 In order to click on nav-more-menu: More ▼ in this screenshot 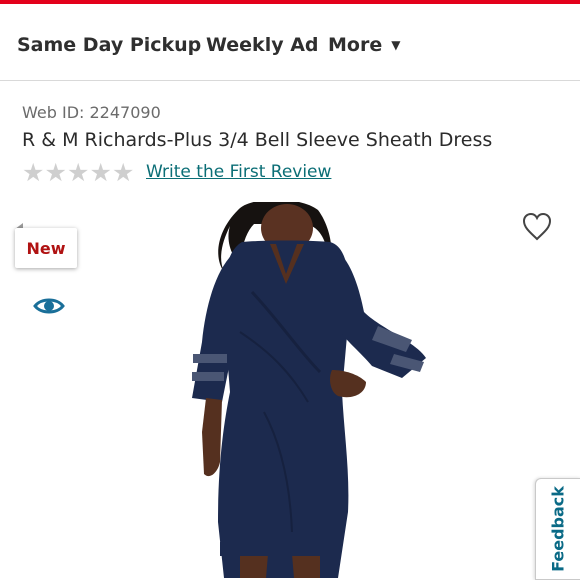, I will do `click(364, 45)`.